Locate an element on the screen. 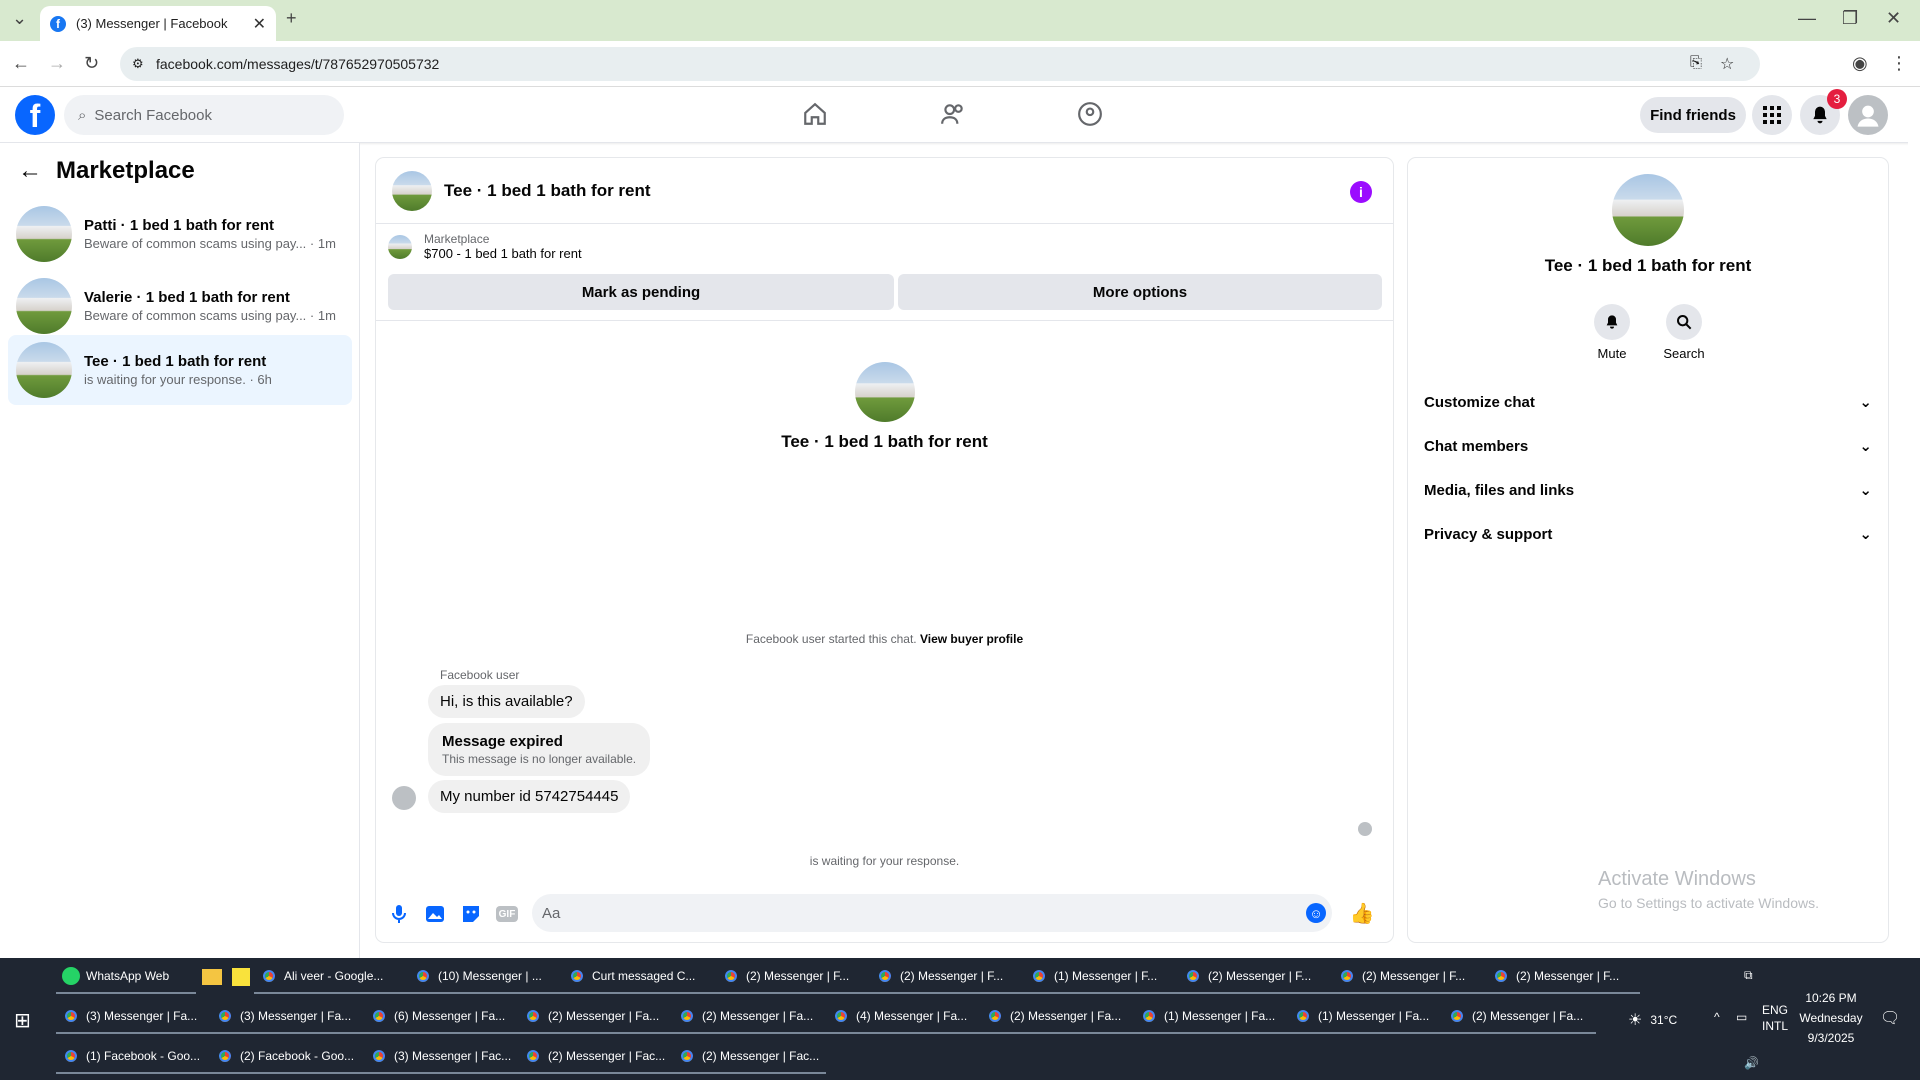 The width and height of the screenshot is (1920, 1080). install-app-icon: ⎘ is located at coordinates (1696, 62).